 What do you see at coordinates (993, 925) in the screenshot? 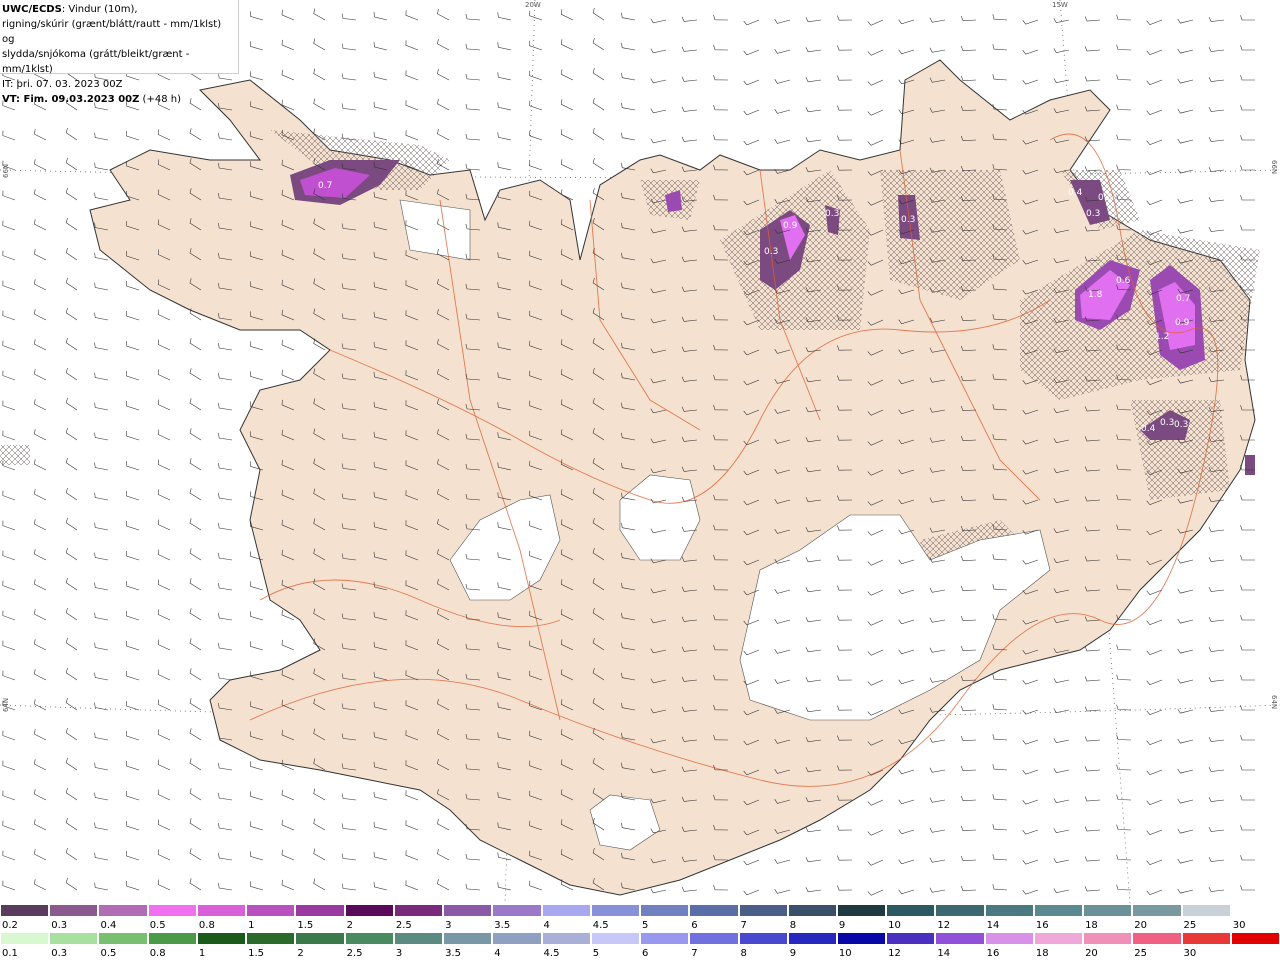
I see `snow-scale-label: 14` at bounding box center [993, 925].